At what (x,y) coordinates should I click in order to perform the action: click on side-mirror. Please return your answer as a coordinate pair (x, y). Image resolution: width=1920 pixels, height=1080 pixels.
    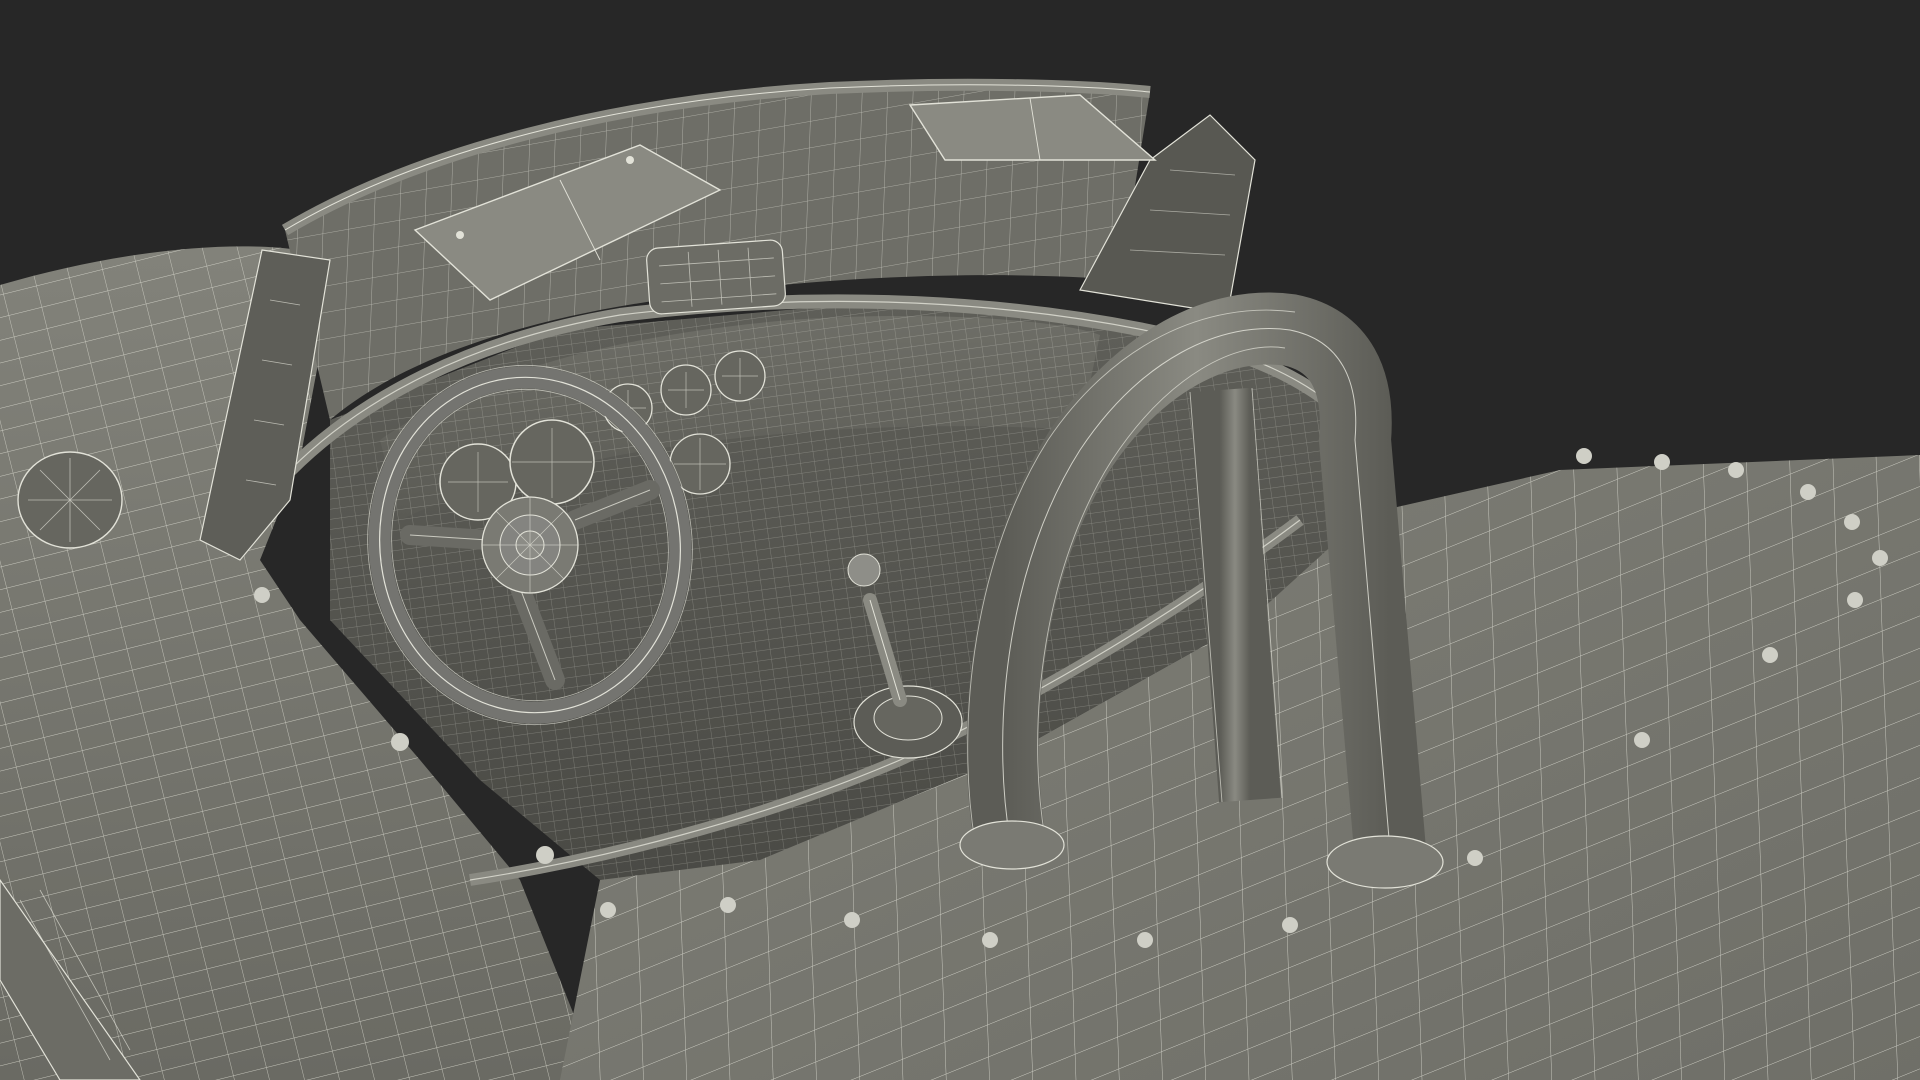
    Looking at the image, I should click on (70, 500).